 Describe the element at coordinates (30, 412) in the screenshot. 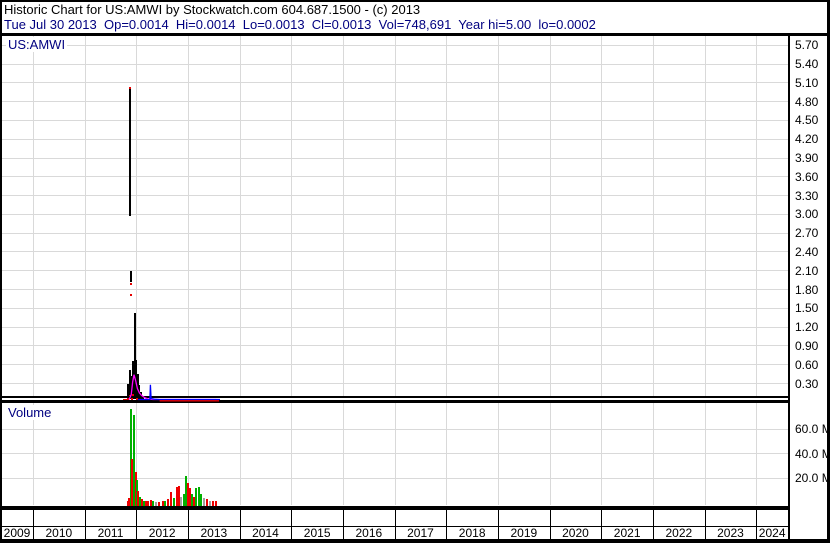

I see `volume-pane-label: Volume` at that location.